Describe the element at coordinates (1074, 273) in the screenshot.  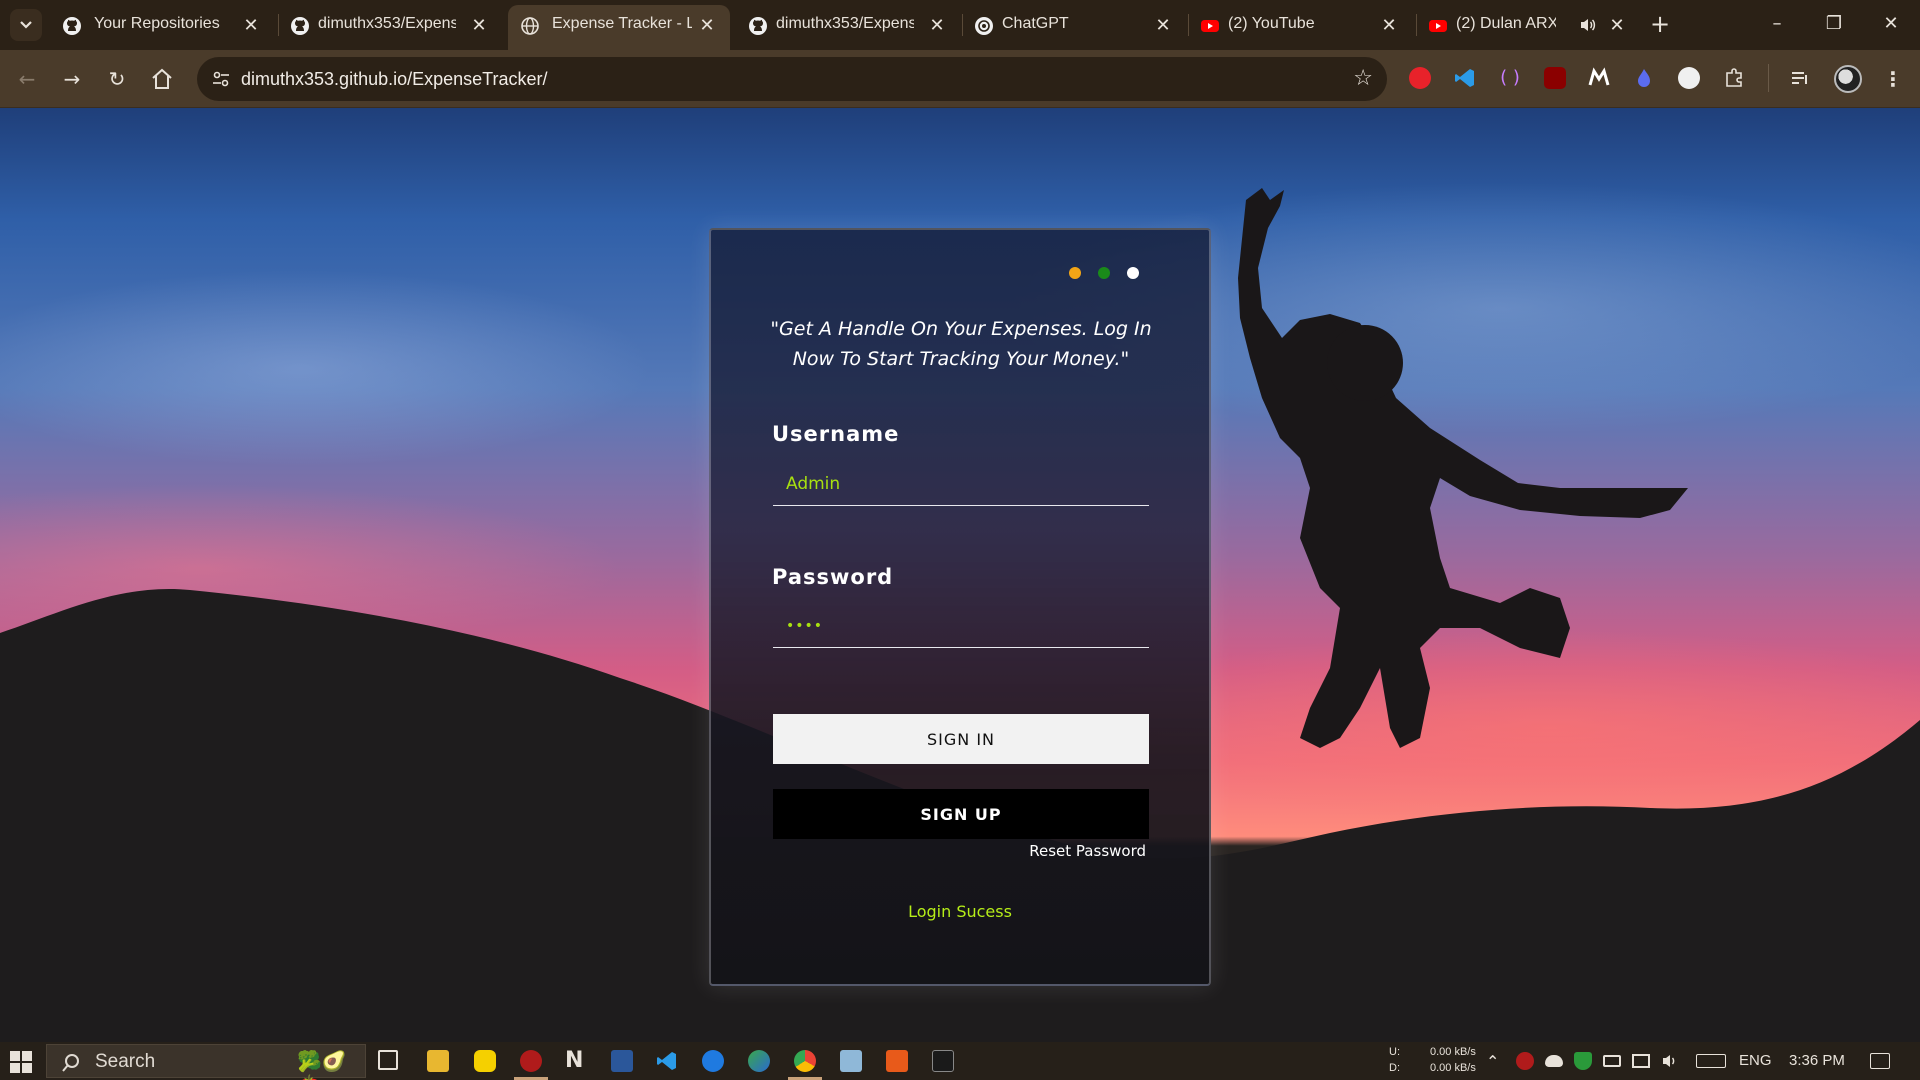
I see `dot-orange` at that location.